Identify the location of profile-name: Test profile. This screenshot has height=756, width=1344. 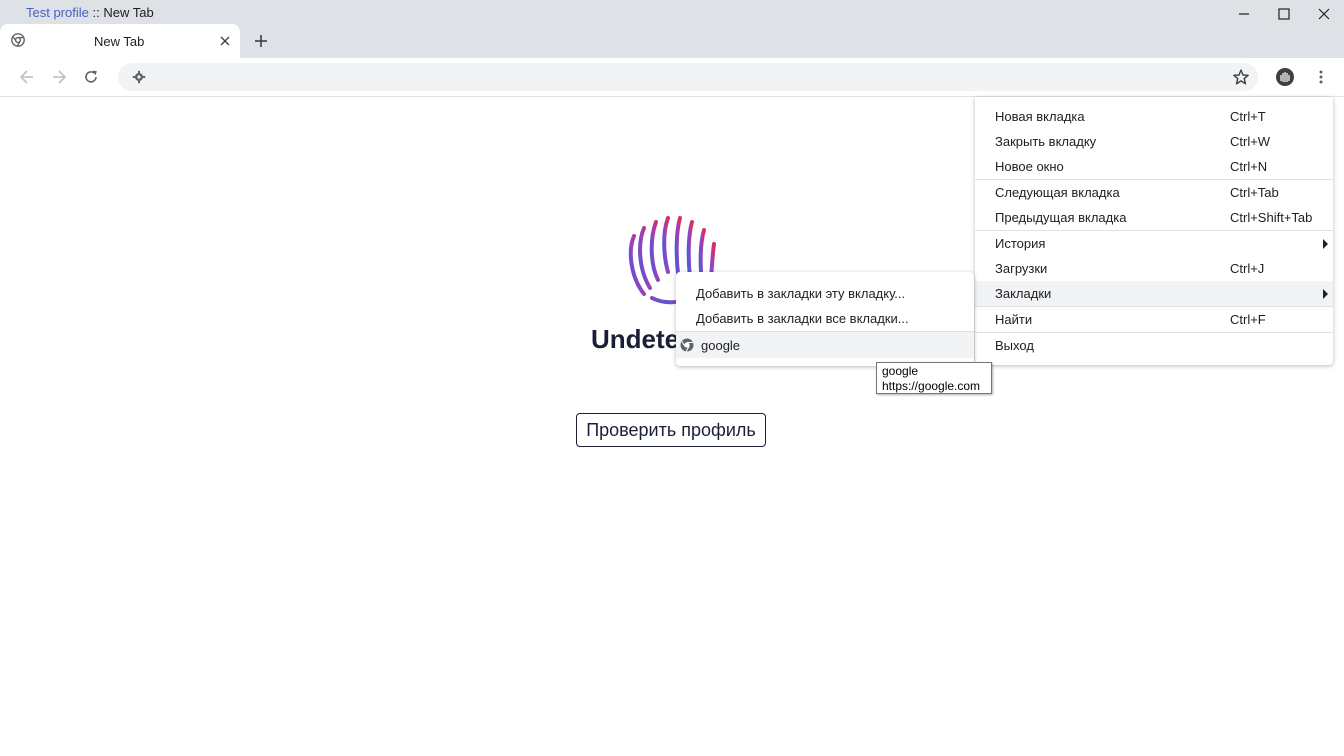
(57, 12).